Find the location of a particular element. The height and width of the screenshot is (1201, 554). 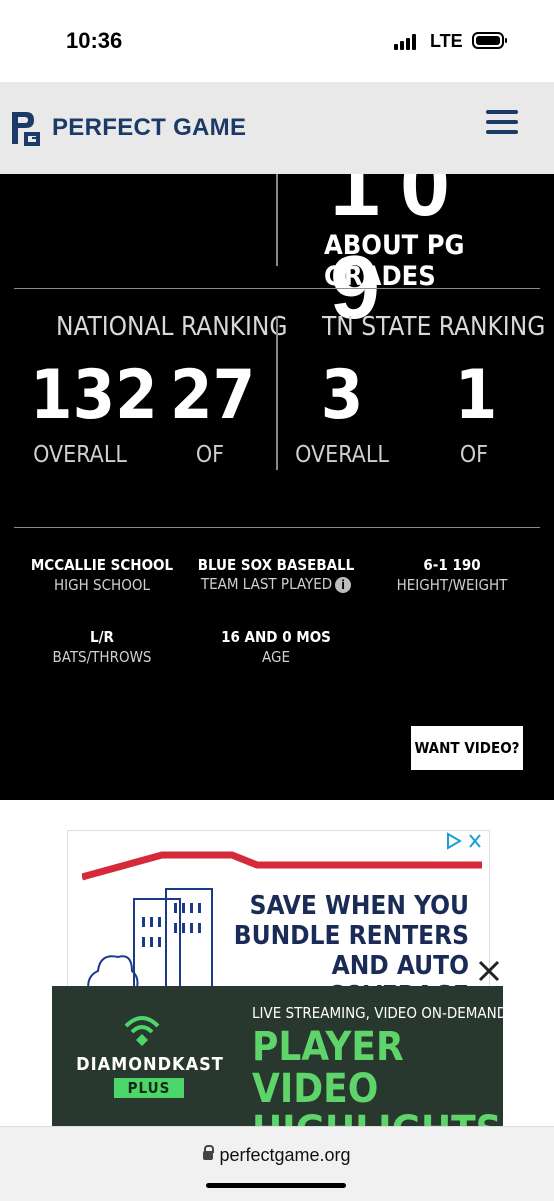

adchoices-icon is located at coordinates (466, 841).